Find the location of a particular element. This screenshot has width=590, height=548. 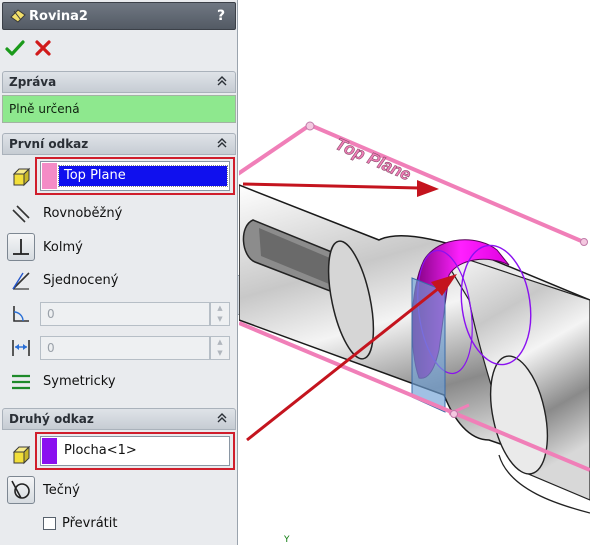

perpendicular-label: Kolmý is located at coordinates (63, 247).